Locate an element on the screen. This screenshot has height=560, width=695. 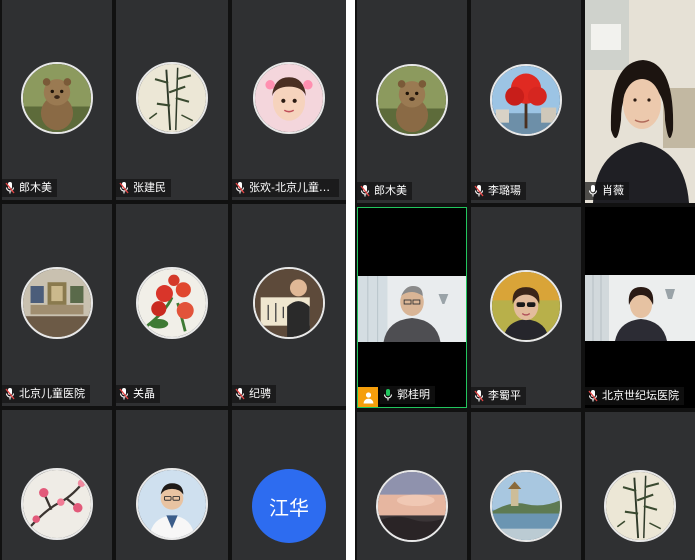
gallery-room-avatar-icon is located at coordinates (57, 303).